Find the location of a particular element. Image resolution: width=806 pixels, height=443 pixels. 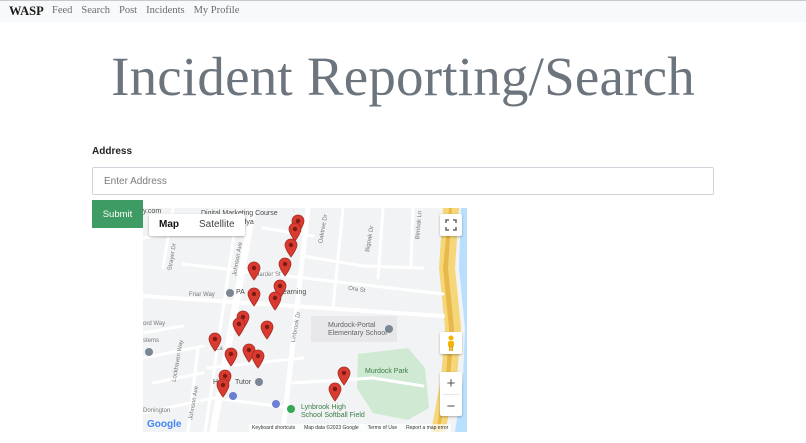

label-murdock-school-1: Murdock-Portal is located at coordinates (352, 325).